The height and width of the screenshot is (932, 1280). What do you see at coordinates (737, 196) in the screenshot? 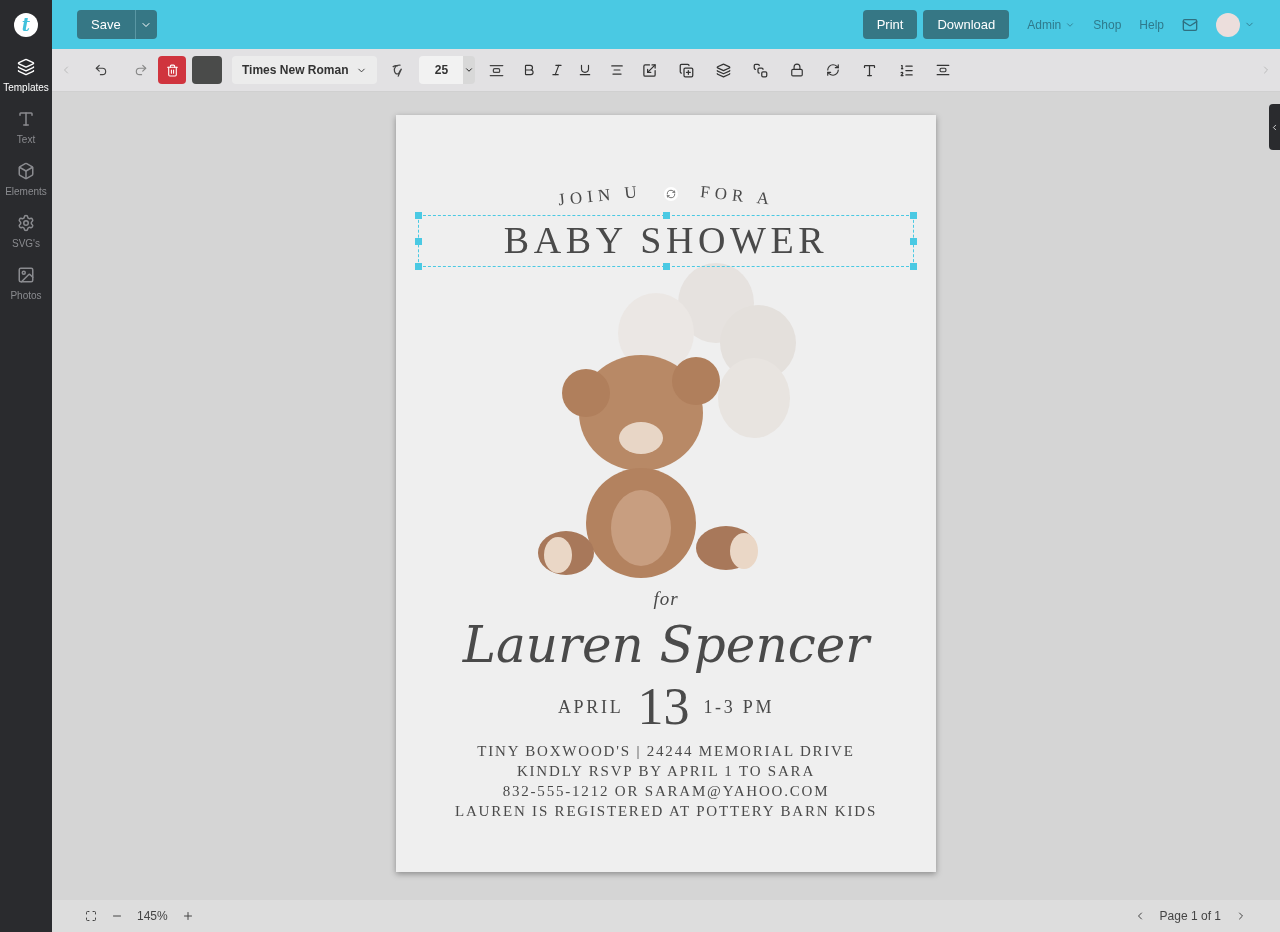
I see `headline-text: FOR A` at bounding box center [737, 196].